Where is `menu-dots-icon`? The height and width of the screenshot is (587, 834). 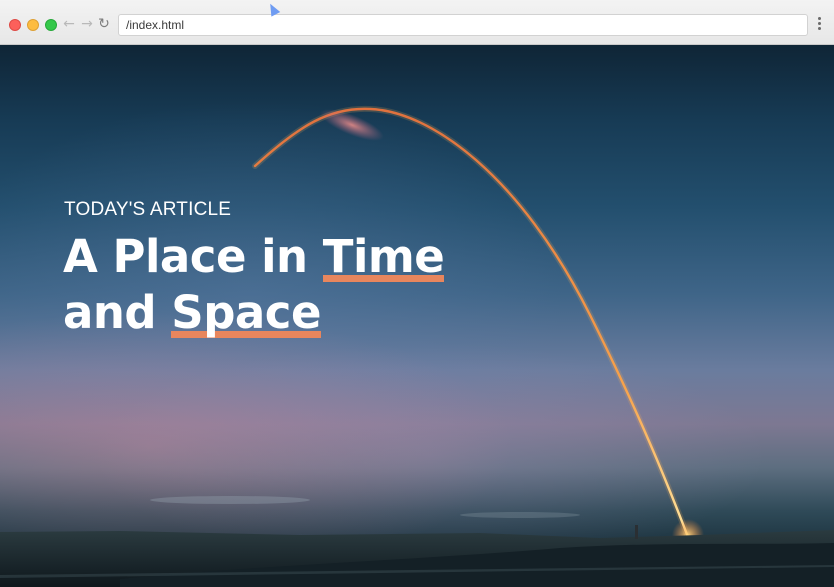 menu-dots-icon is located at coordinates (819, 25).